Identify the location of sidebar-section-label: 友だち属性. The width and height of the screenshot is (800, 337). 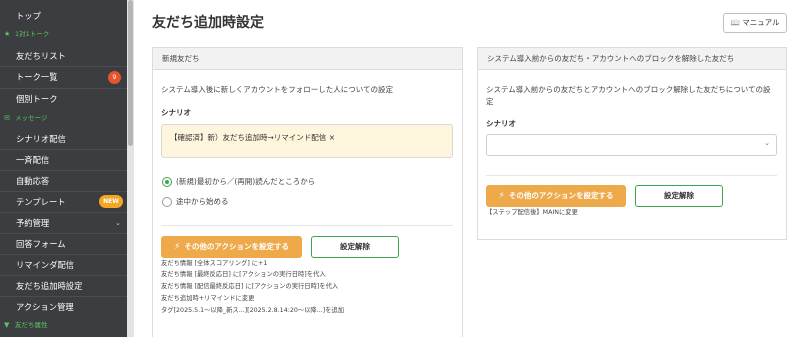
(31, 325).